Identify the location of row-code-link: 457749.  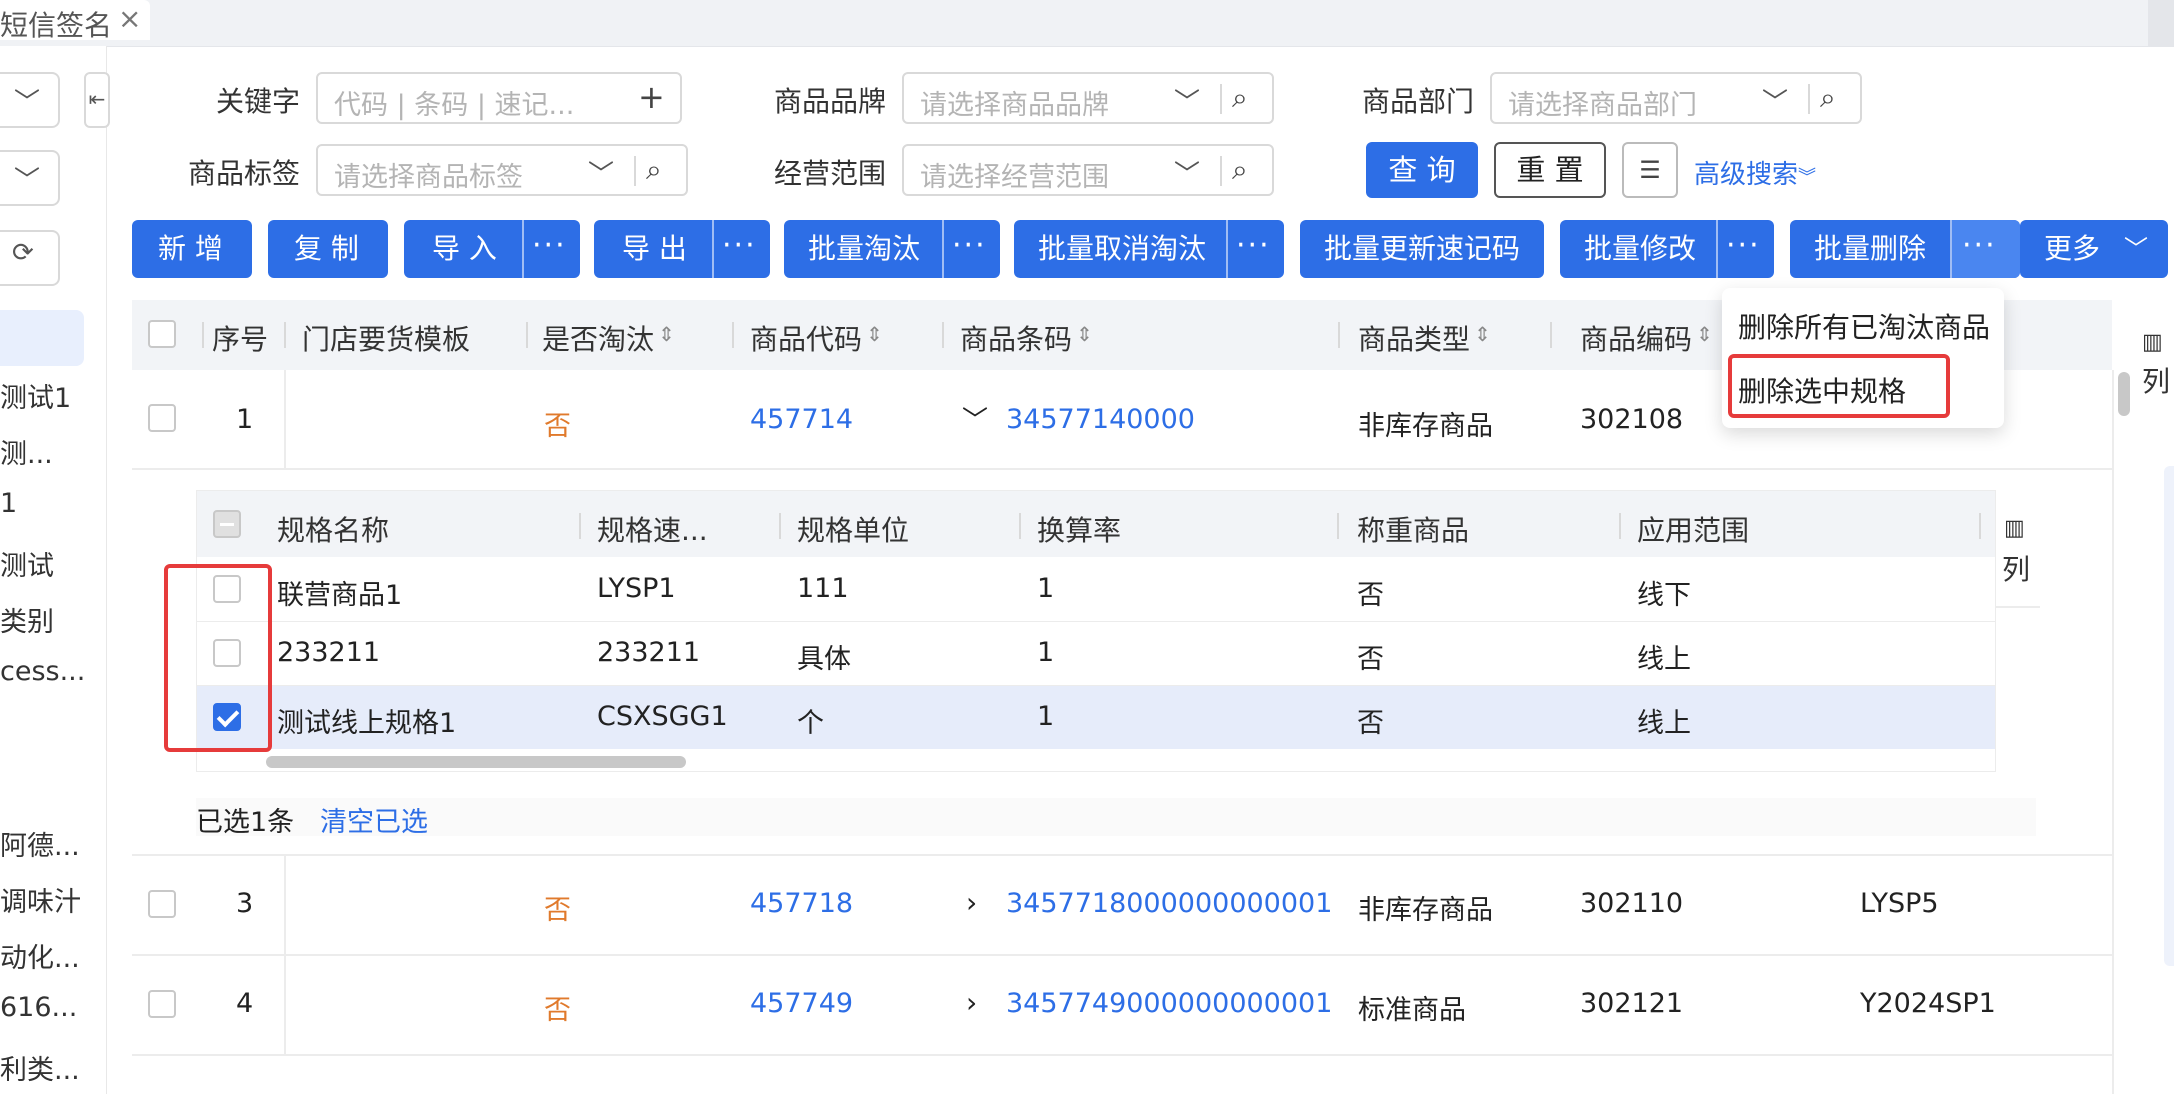
(801, 1003).